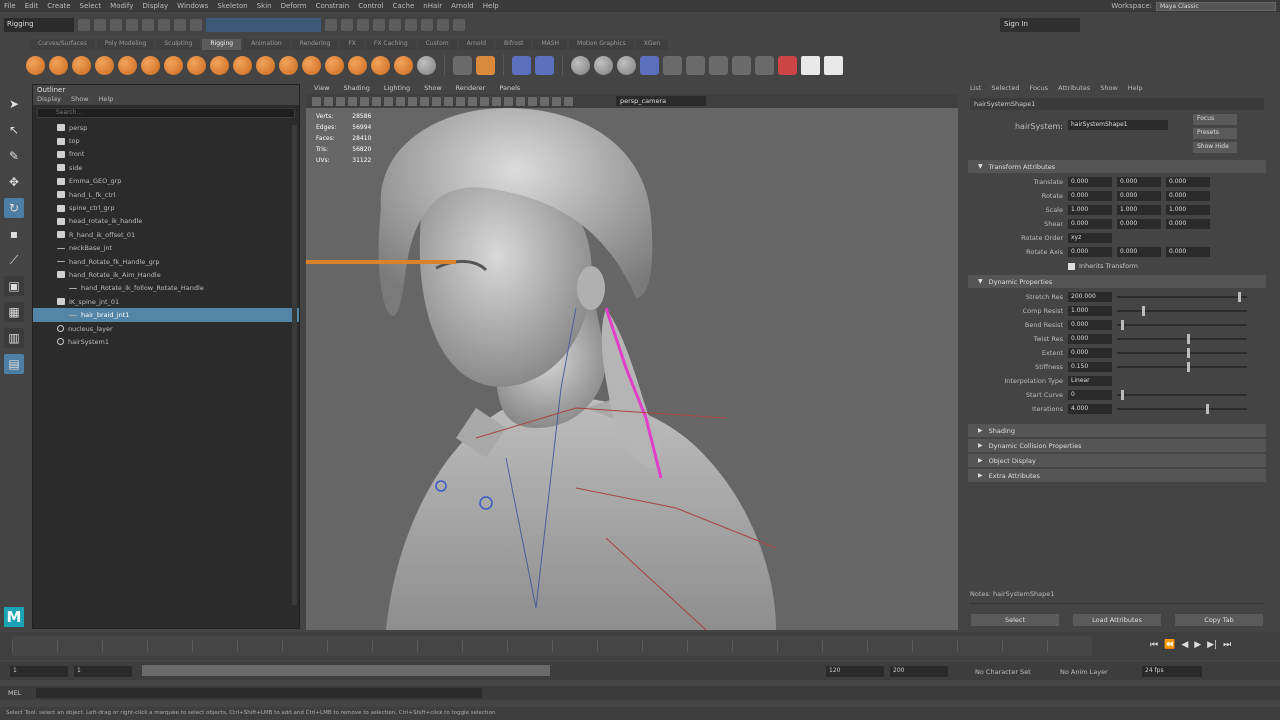 This screenshot has width=1280, height=720. Describe the element at coordinates (437, 44) in the screenshot. I see `shelf-tab-custom: Custom` at that location.